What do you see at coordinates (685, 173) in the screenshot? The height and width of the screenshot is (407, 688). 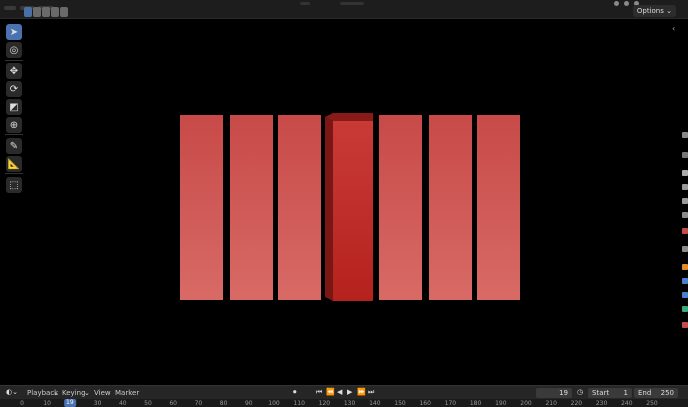 I see `view-tab-icon` at bounding box center [685, 173].